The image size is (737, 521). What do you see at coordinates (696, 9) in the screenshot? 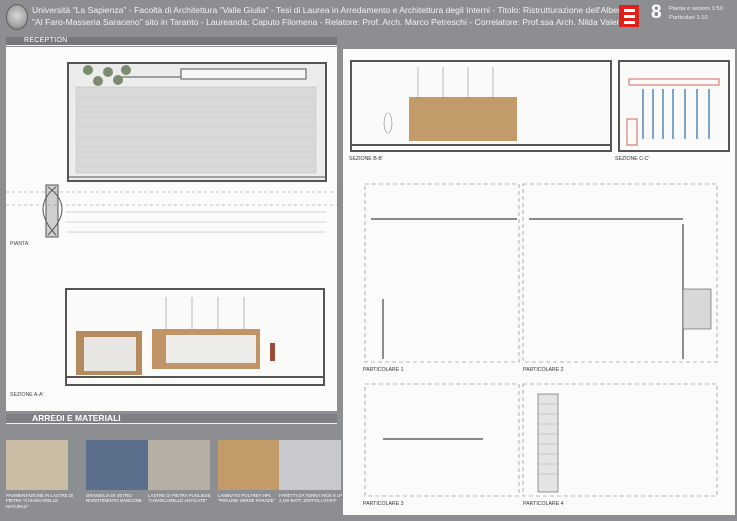
I see `scale-note-1: Pianta e sezioni 1:50` at bounding box center [696, 9].